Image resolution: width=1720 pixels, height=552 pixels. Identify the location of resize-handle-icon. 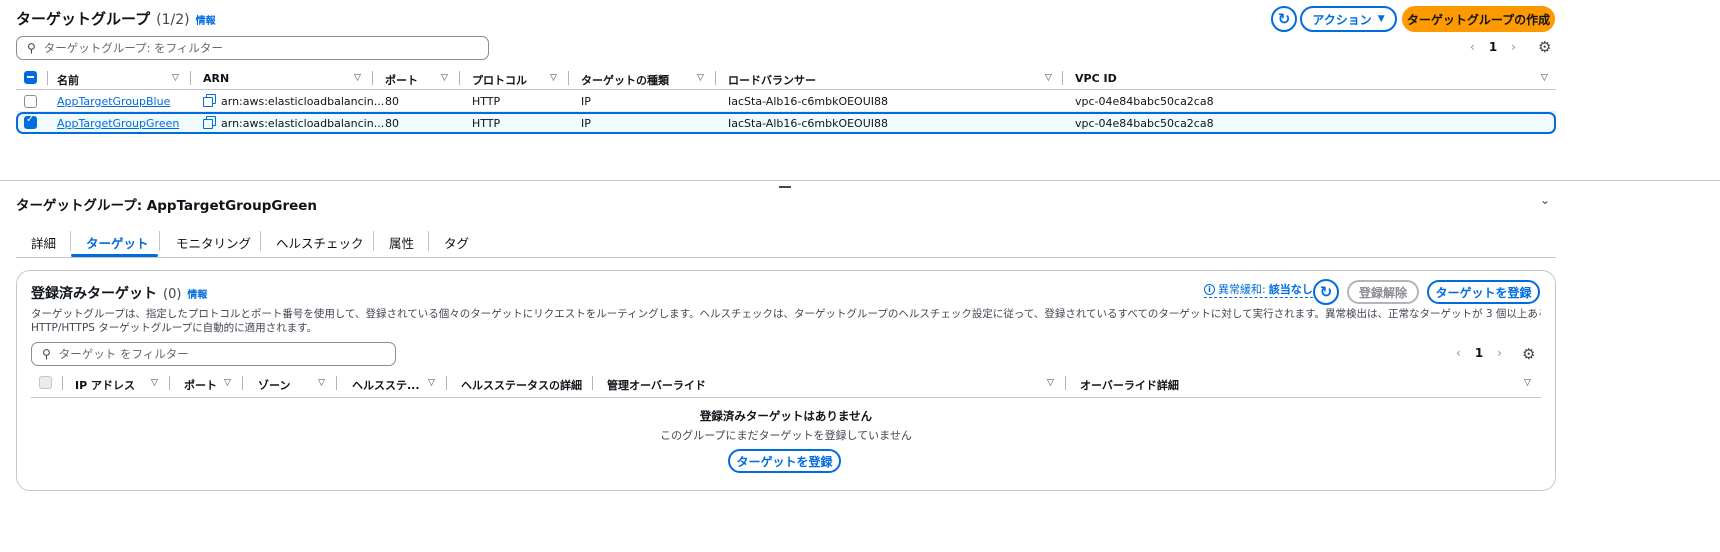
(785, 187).